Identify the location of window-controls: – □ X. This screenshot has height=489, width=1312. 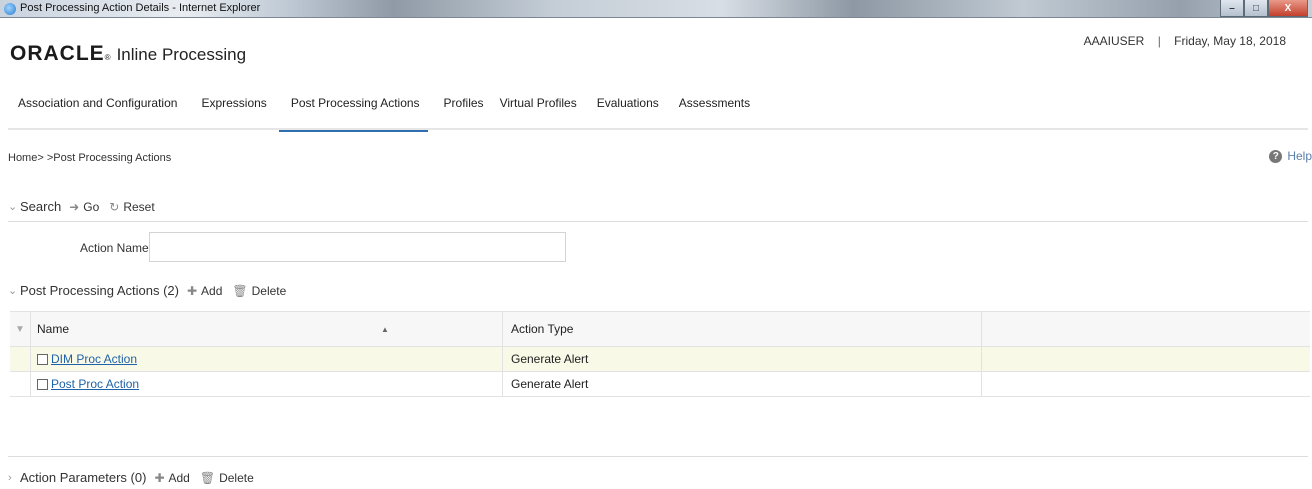
(1264, 8).